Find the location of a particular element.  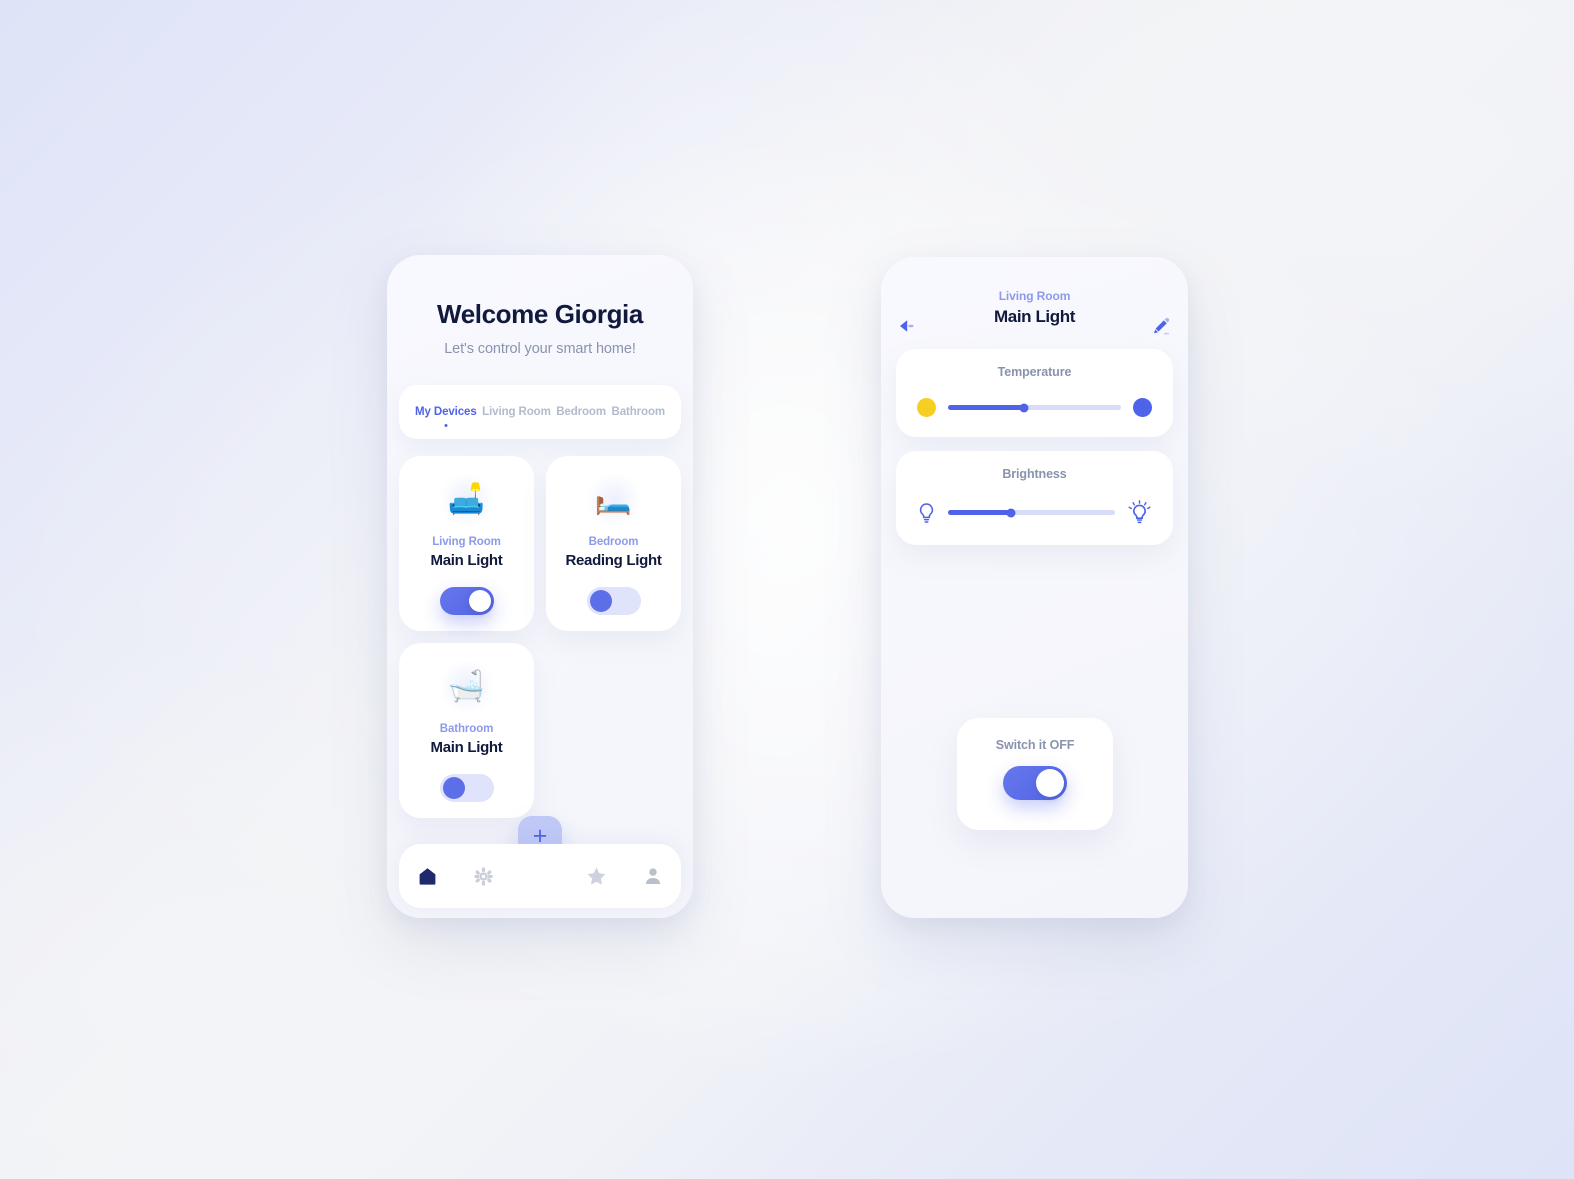

nav-item-favorites is located at coordinates (596, 876).